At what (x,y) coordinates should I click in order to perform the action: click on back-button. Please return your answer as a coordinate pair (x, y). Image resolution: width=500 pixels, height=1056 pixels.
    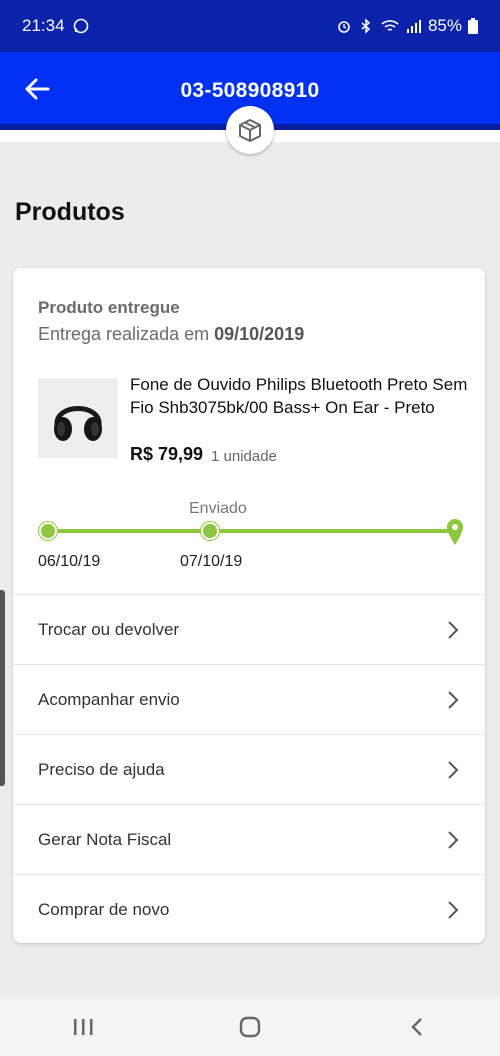
    Looking at the image, I should click on (417, 1027).